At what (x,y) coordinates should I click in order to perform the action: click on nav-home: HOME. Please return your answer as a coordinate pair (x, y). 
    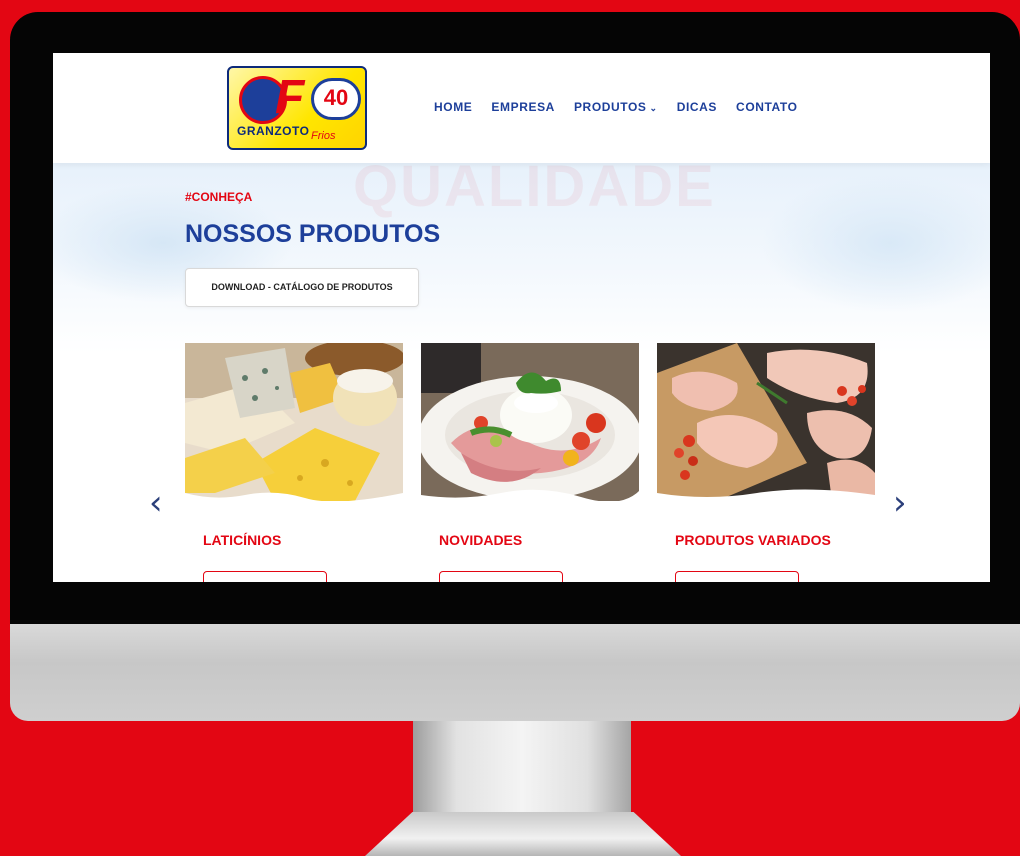
    Looking at the image, I should click on (453, 107).